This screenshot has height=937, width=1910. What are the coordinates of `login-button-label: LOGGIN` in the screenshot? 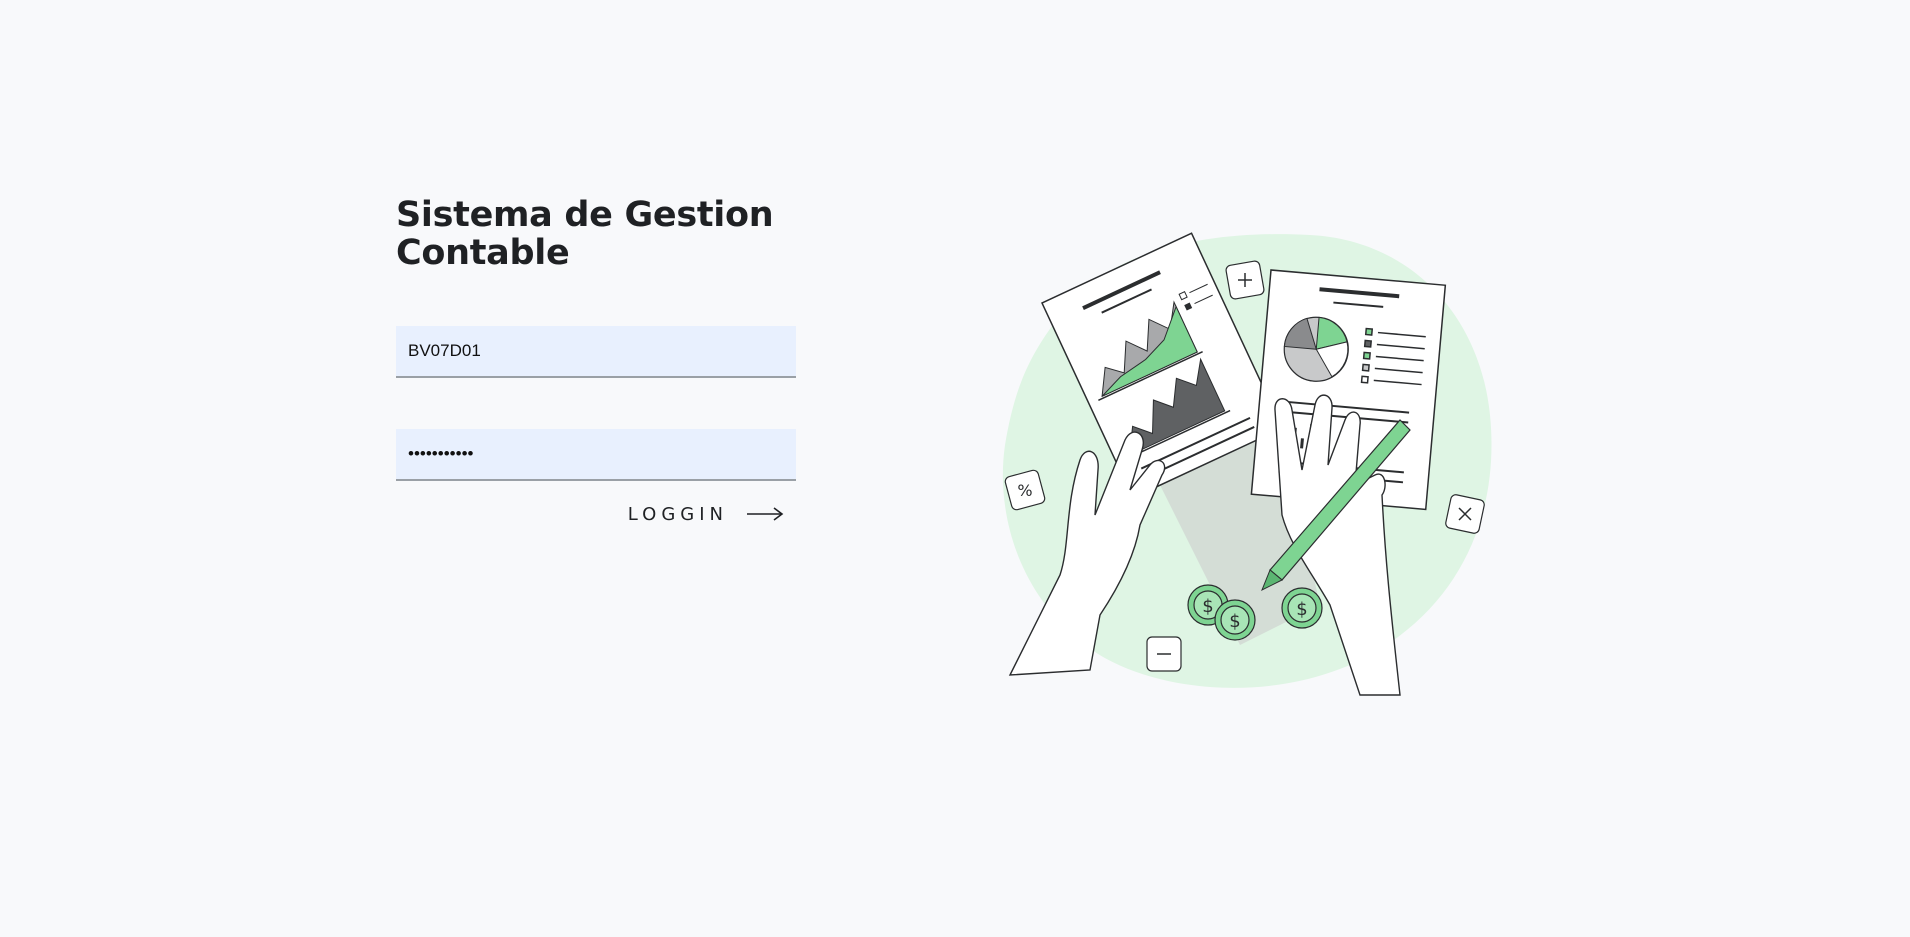 It's located at (677, 514).